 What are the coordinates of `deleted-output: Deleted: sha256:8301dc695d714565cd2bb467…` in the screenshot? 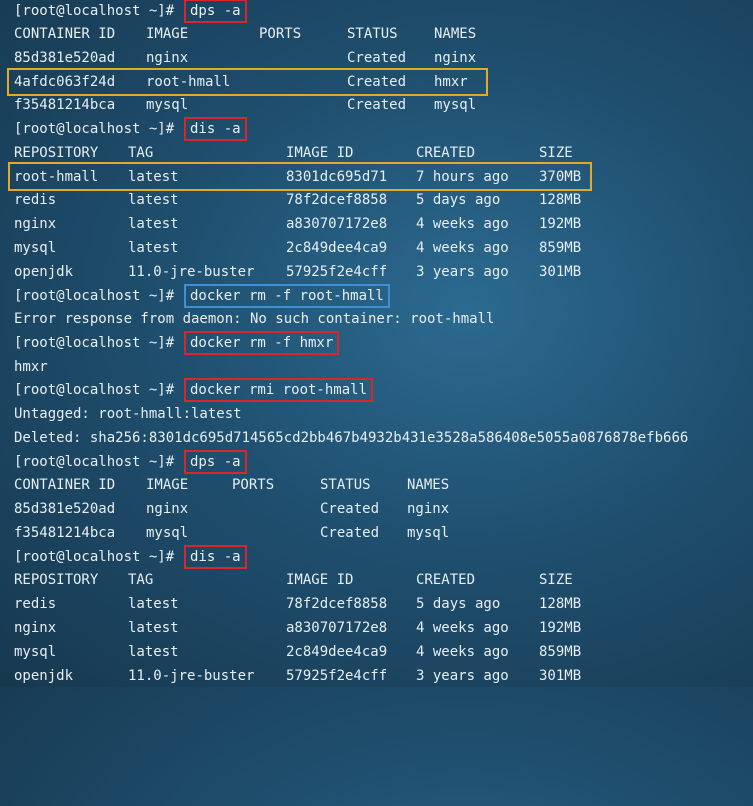 It's located at (351, 438).